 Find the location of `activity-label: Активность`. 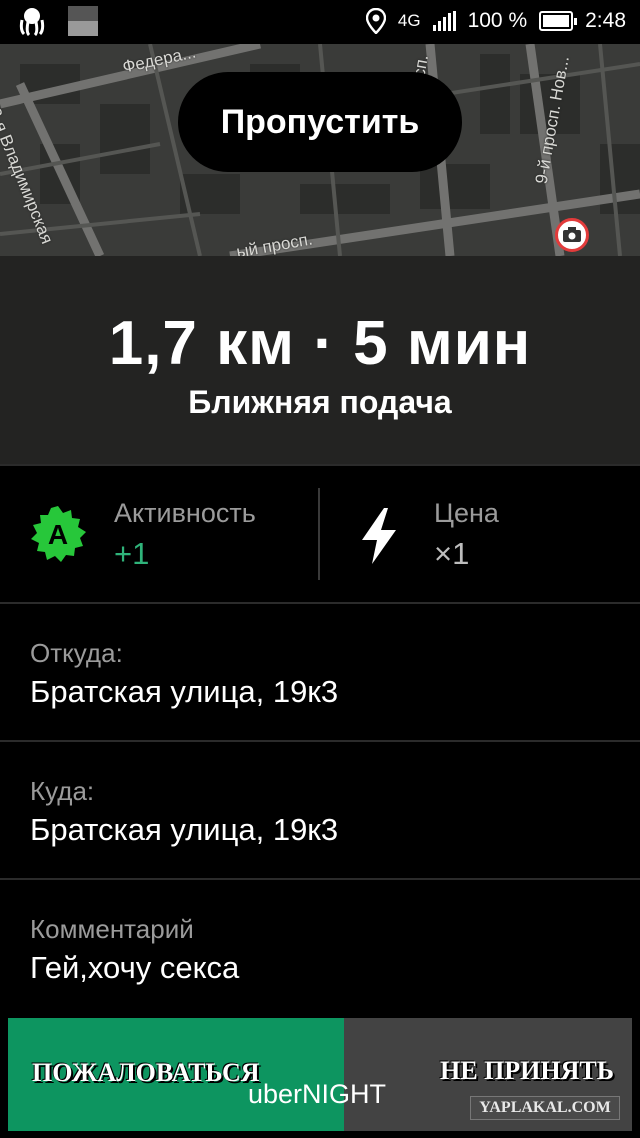

activity-label: Активность is located at coordinates (185, 513).